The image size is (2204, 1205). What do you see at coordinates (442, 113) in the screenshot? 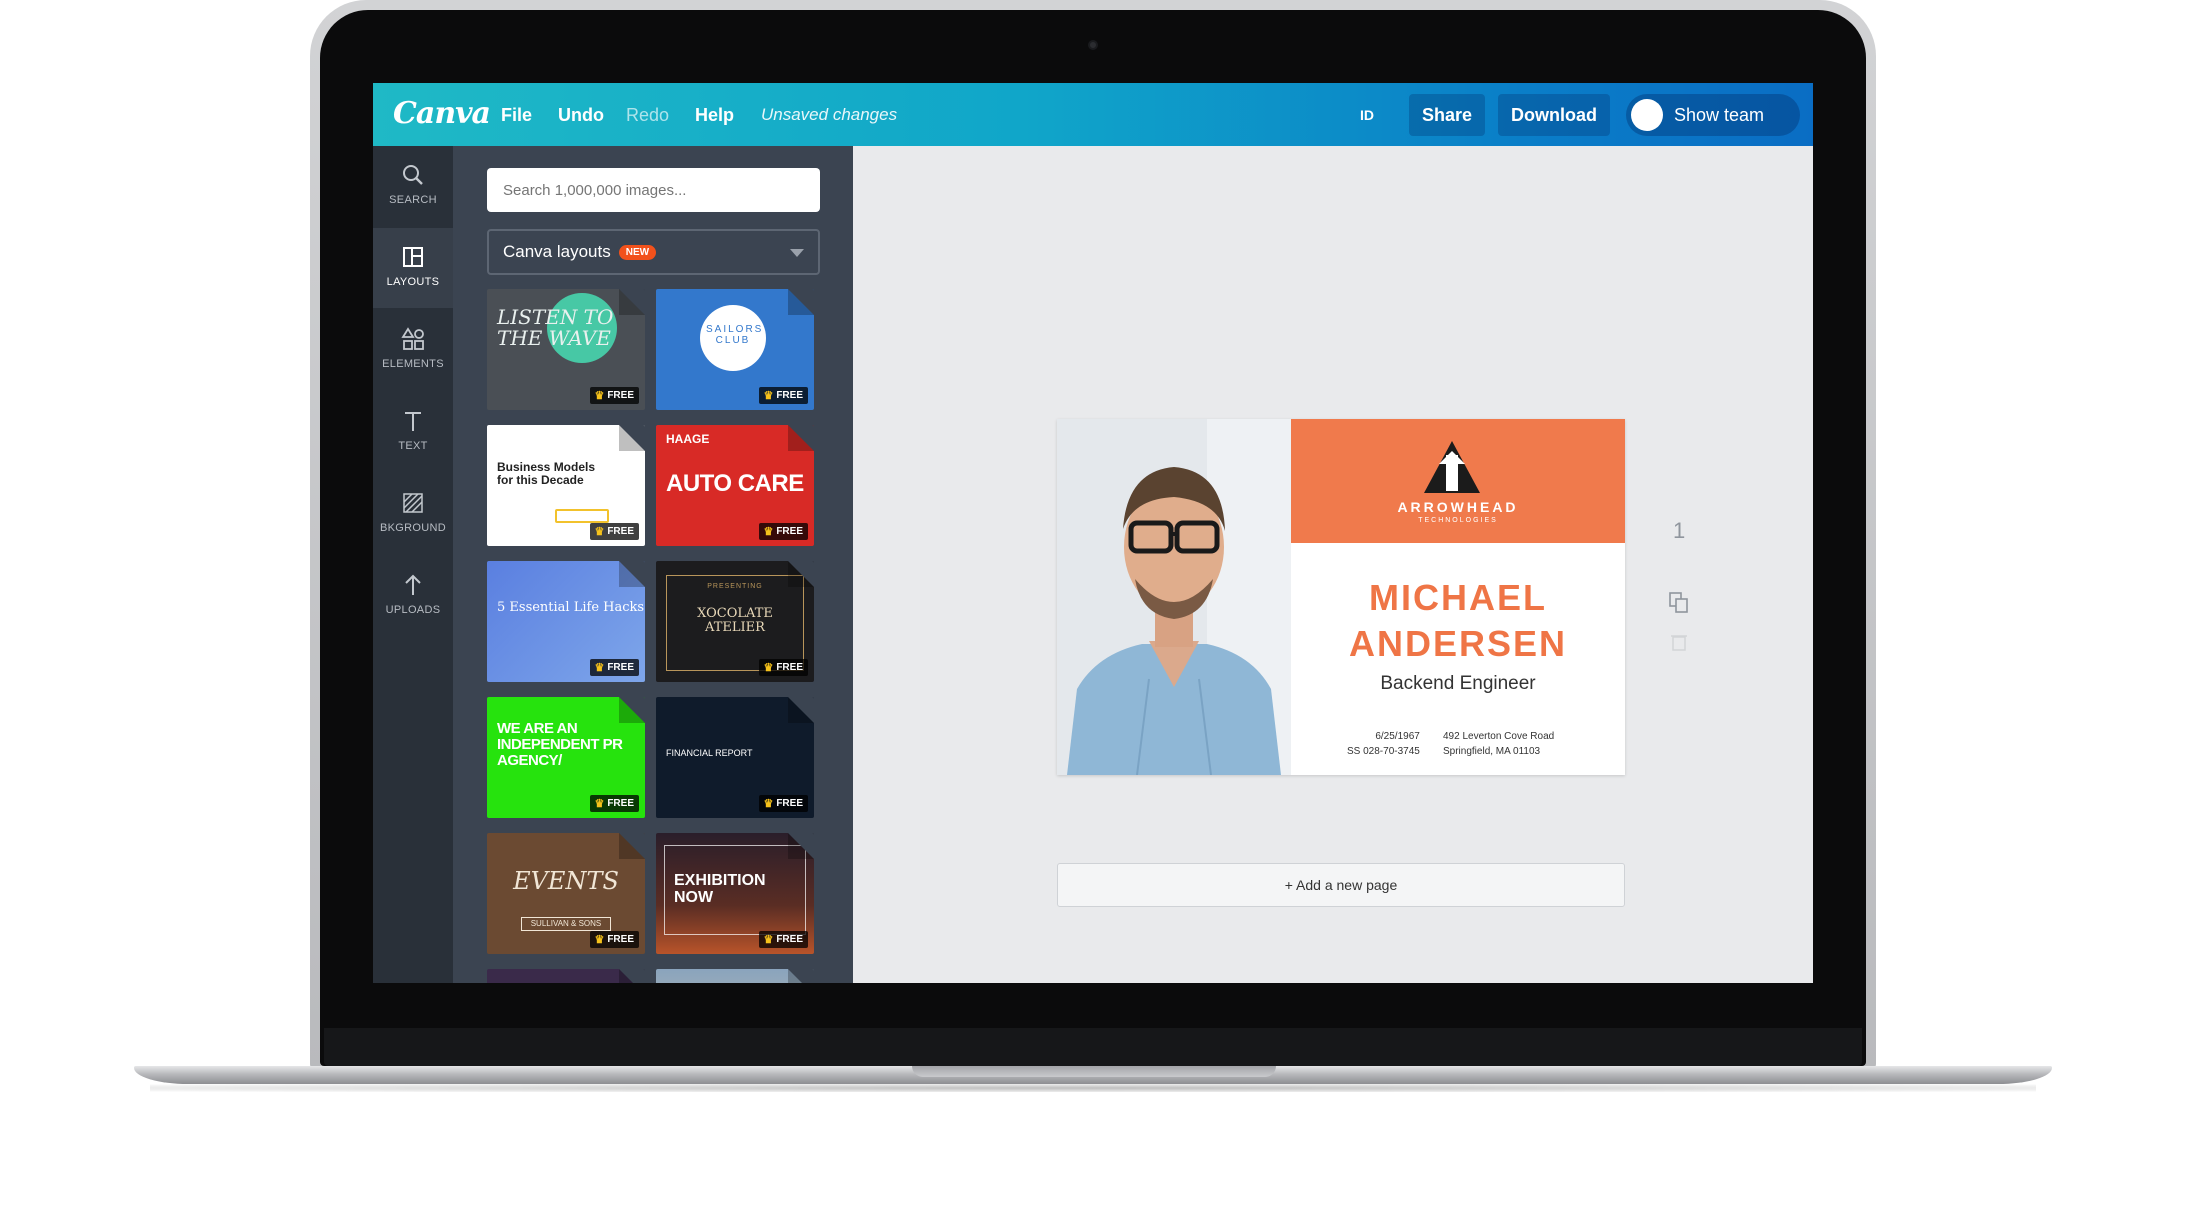
I see `canva-logo: Canva` at bounding box center [442, 113].